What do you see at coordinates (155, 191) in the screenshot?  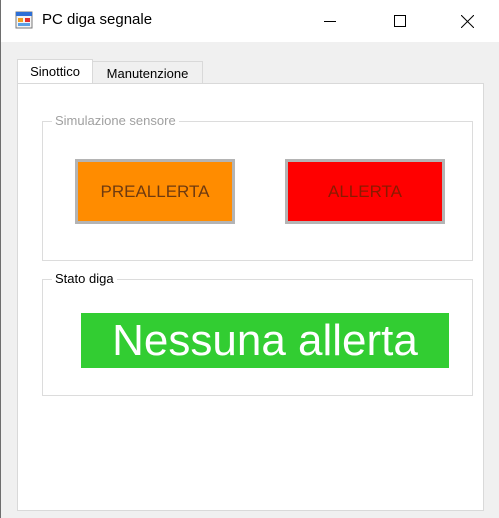 I see `prealert-button: PREALLERTA` at bounding box center [155, 191].